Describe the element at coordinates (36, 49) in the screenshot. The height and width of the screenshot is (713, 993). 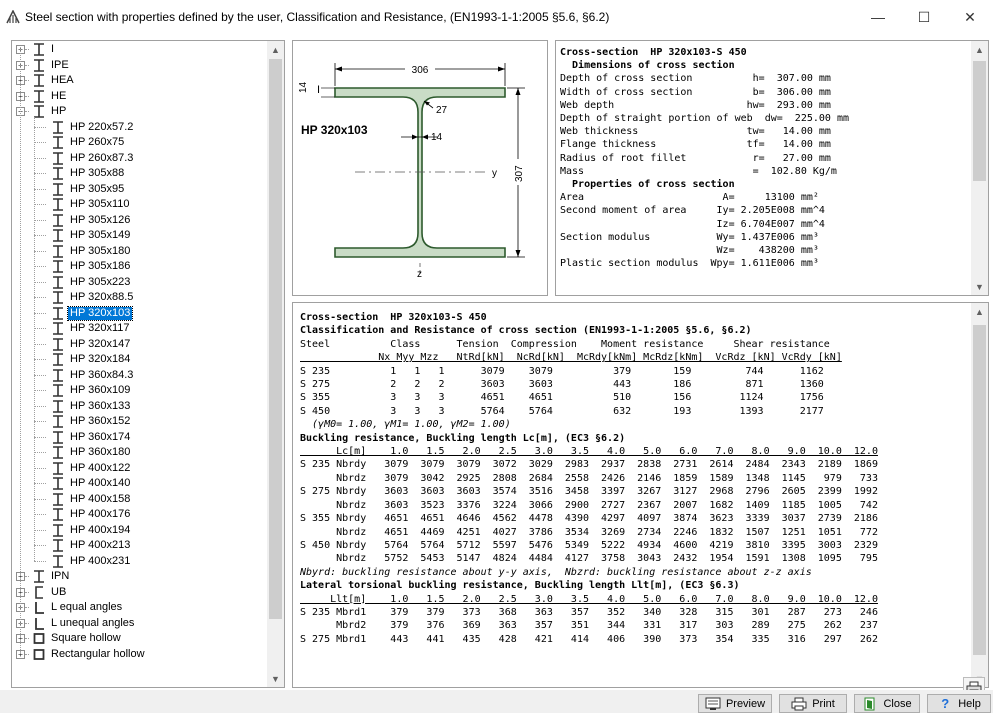
I see `tree-item: + I` at that location.